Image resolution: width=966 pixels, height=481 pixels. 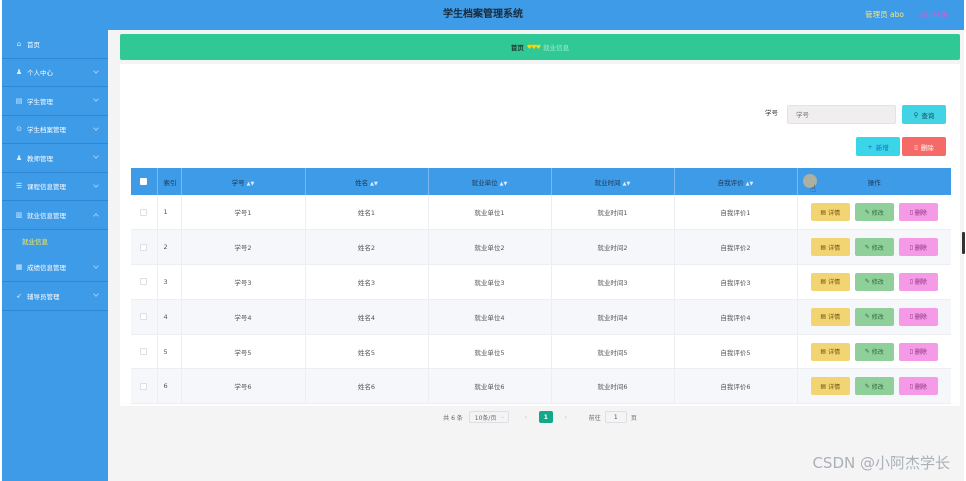 I want to click on table-row: 6 学号6 姓名6 就业单位6 就业时间6 自我评价6 ▤ 详情 ✎ 修改 ▯ 删除, so click(x=541, y=386).